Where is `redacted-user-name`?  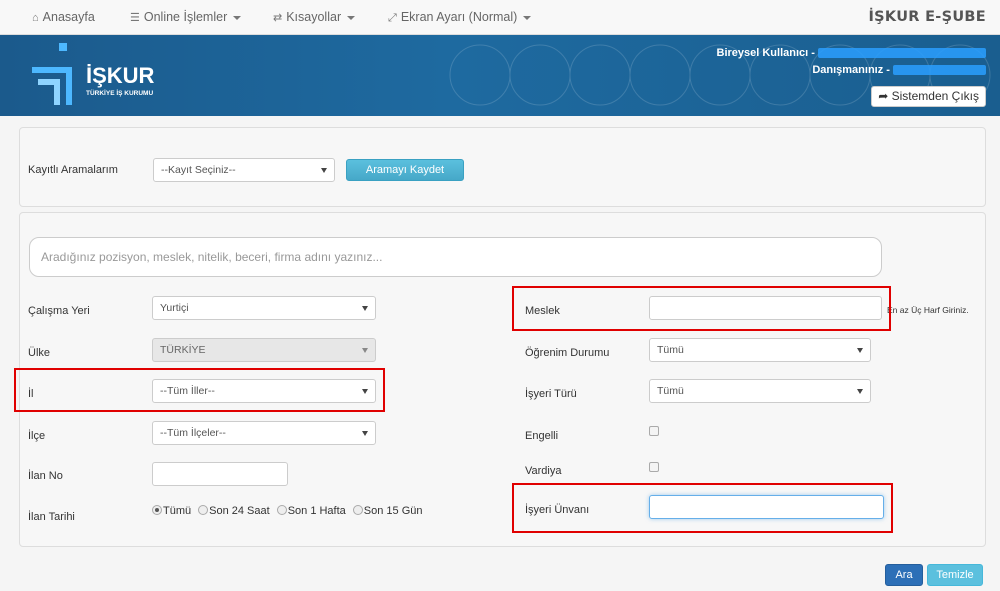
redacted-user-name is located at coordinates (902, 53).